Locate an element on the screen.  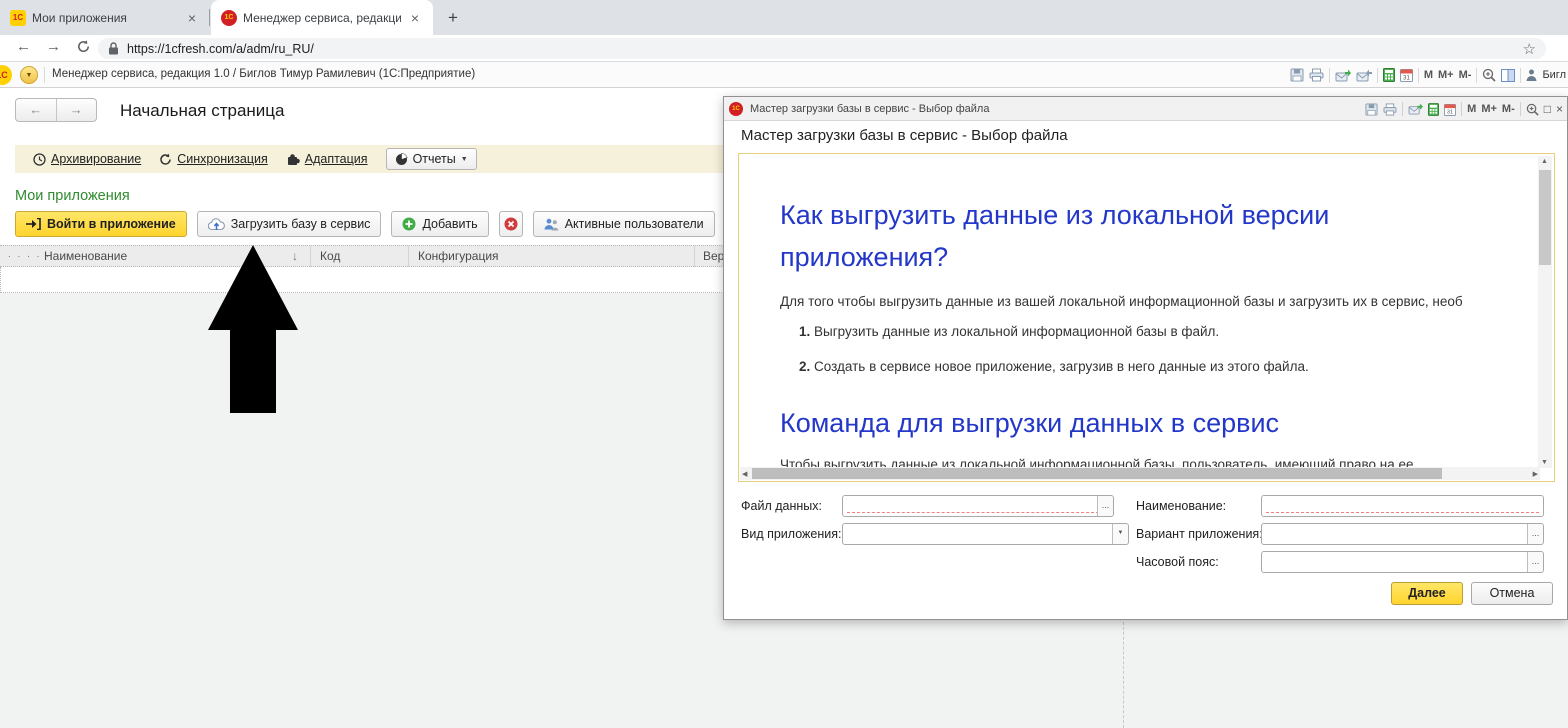
forward-icon: → is located at coordinates (53, 46).